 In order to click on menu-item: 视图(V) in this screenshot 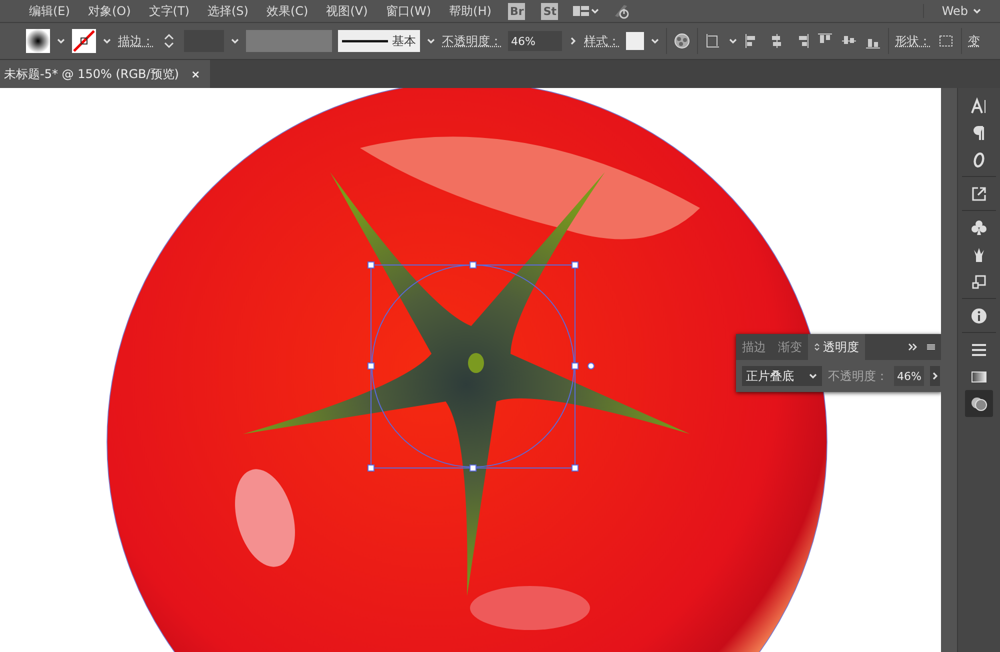, I will do `click(347, 11)`.